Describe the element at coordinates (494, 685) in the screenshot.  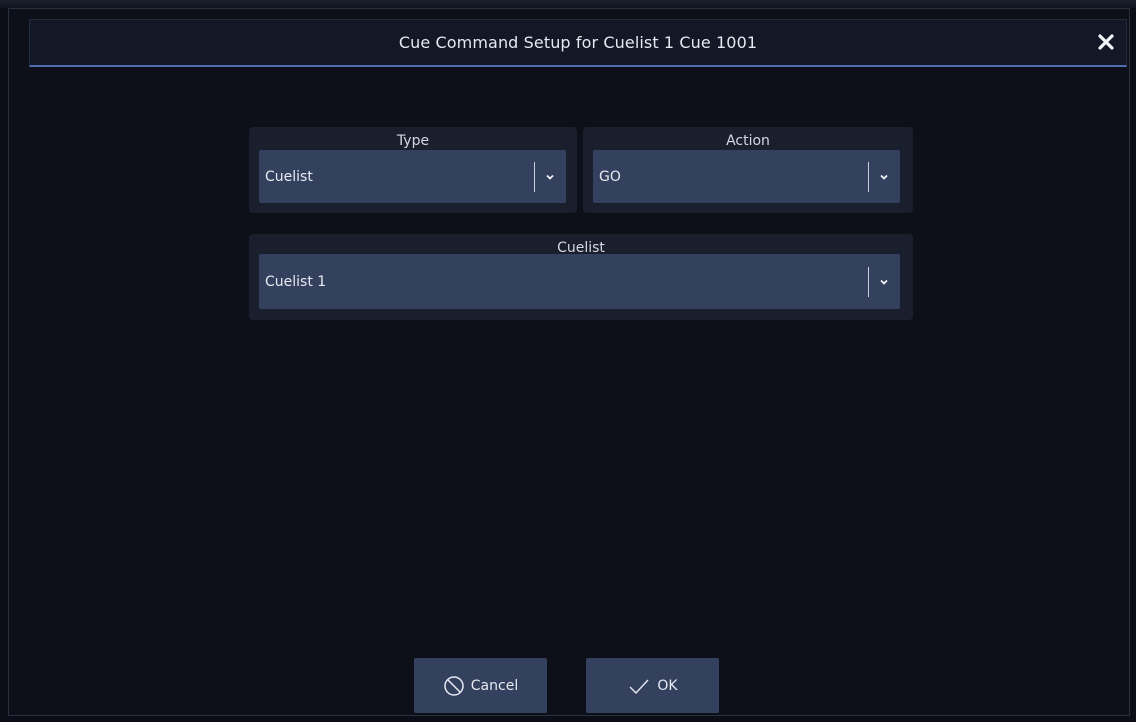
I see `cancel-button-label: Cancel` at that location.